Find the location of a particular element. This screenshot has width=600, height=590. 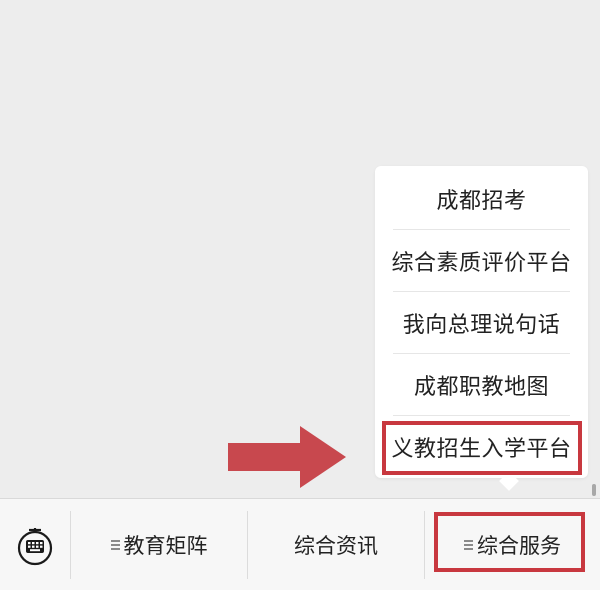

highlight-box-services is located at coordinates (509, 542).